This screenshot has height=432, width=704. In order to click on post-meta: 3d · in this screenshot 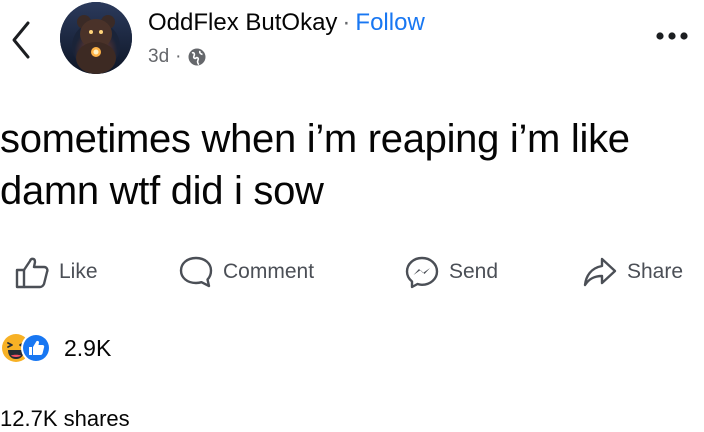, I will do `click(177, 57)`.